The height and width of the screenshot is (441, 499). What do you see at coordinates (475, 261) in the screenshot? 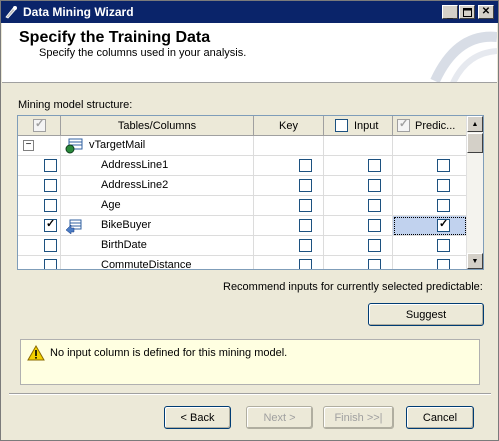
I see `scroll-down-button: ▼` at bounding box center [475, 261].